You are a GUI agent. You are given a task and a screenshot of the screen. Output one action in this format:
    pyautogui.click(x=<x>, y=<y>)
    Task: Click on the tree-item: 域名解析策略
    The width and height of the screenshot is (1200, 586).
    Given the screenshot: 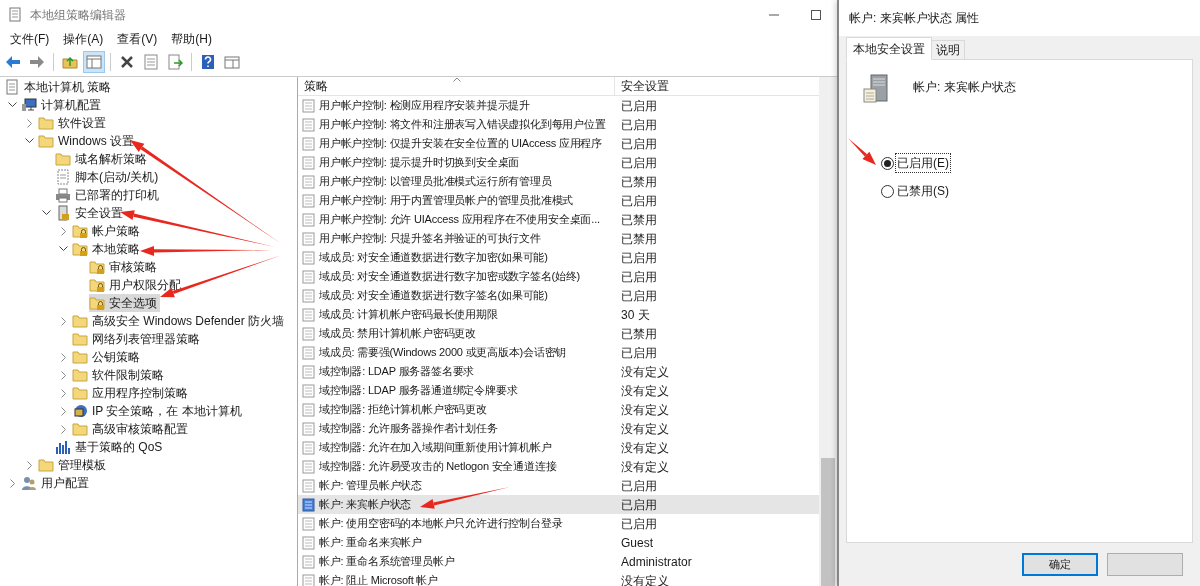 What is the action you would take?
    pyautogui.click(x=102, y=159)
    